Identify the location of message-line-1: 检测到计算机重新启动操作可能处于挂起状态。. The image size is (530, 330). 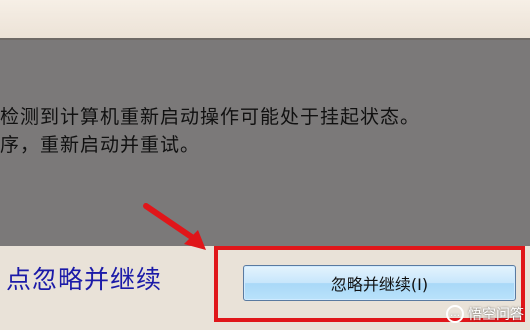
(210, 117).